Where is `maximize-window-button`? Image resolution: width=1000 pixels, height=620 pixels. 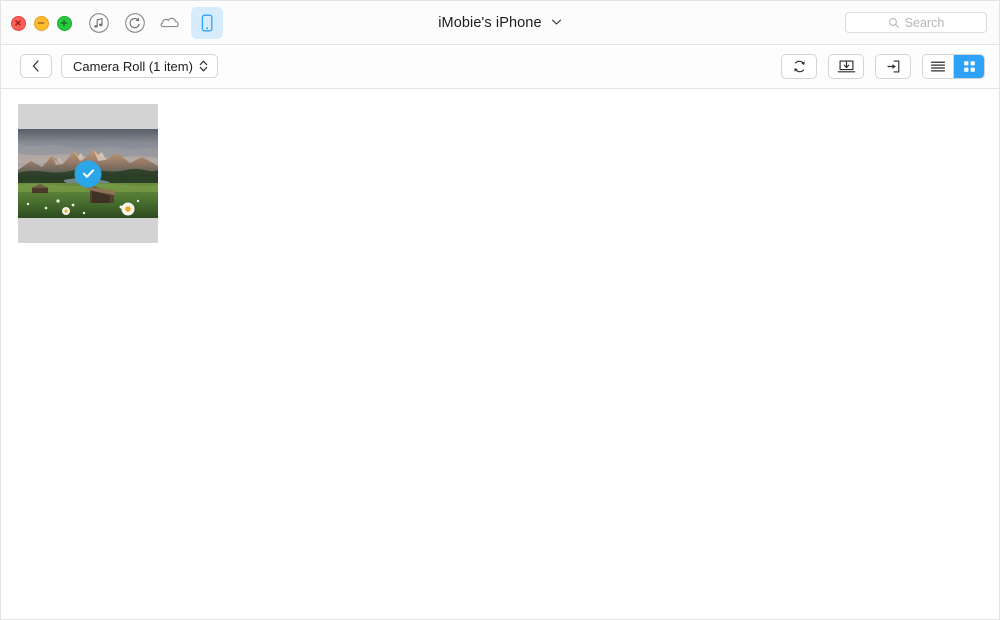
maximize-window-button is located at coordinates (64, 23).